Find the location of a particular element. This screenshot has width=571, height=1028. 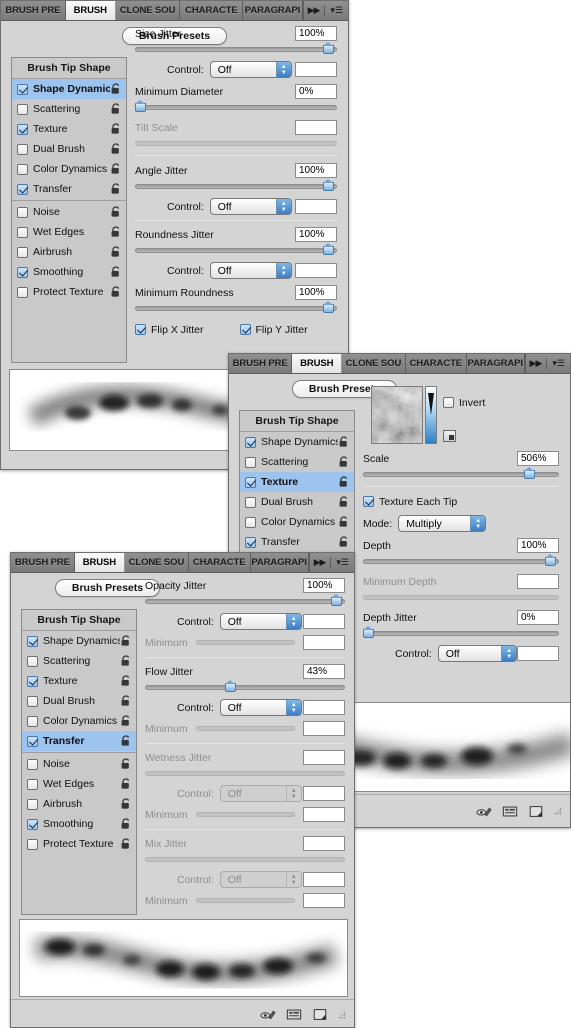

depth-slider is located at coordinates (461, 560).